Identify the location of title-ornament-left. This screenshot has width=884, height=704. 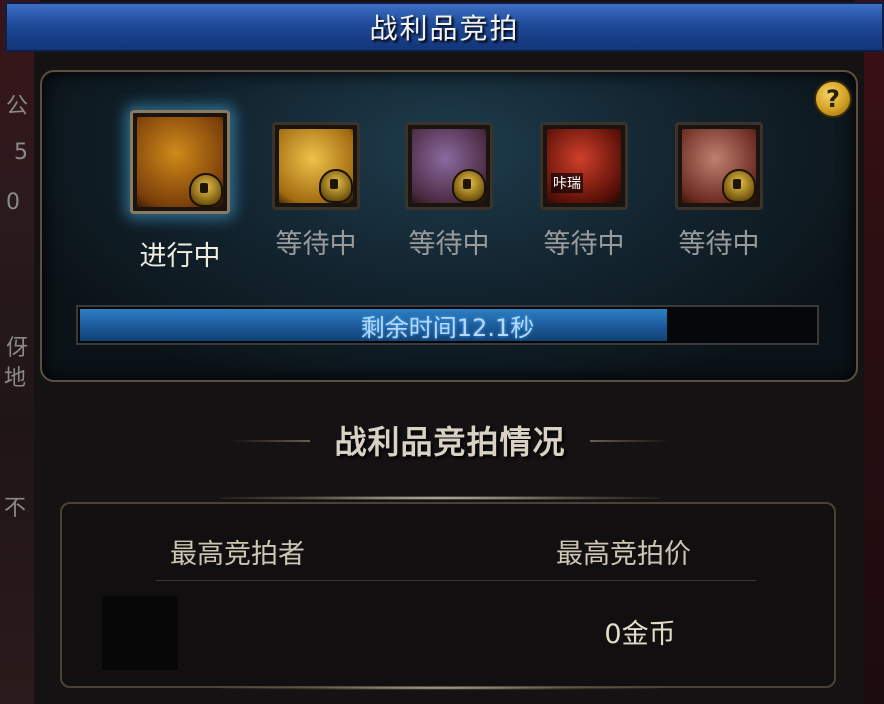
(270, 441).